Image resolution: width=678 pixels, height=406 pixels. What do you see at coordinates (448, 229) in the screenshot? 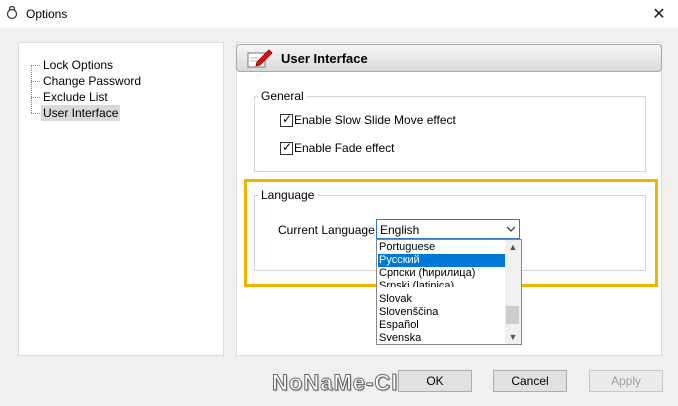
I see `language-select: English` at bounding box center [448, 229].